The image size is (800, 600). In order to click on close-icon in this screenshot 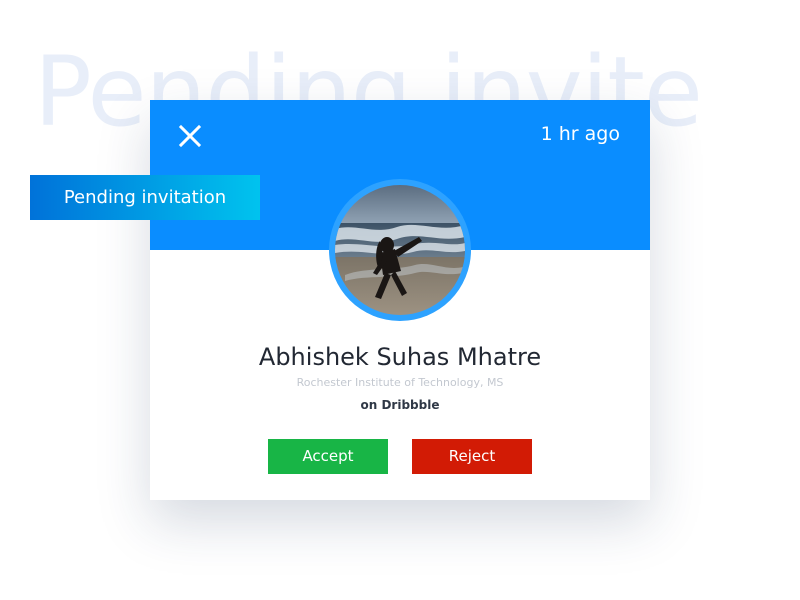, I will do `click(190, 136)`.